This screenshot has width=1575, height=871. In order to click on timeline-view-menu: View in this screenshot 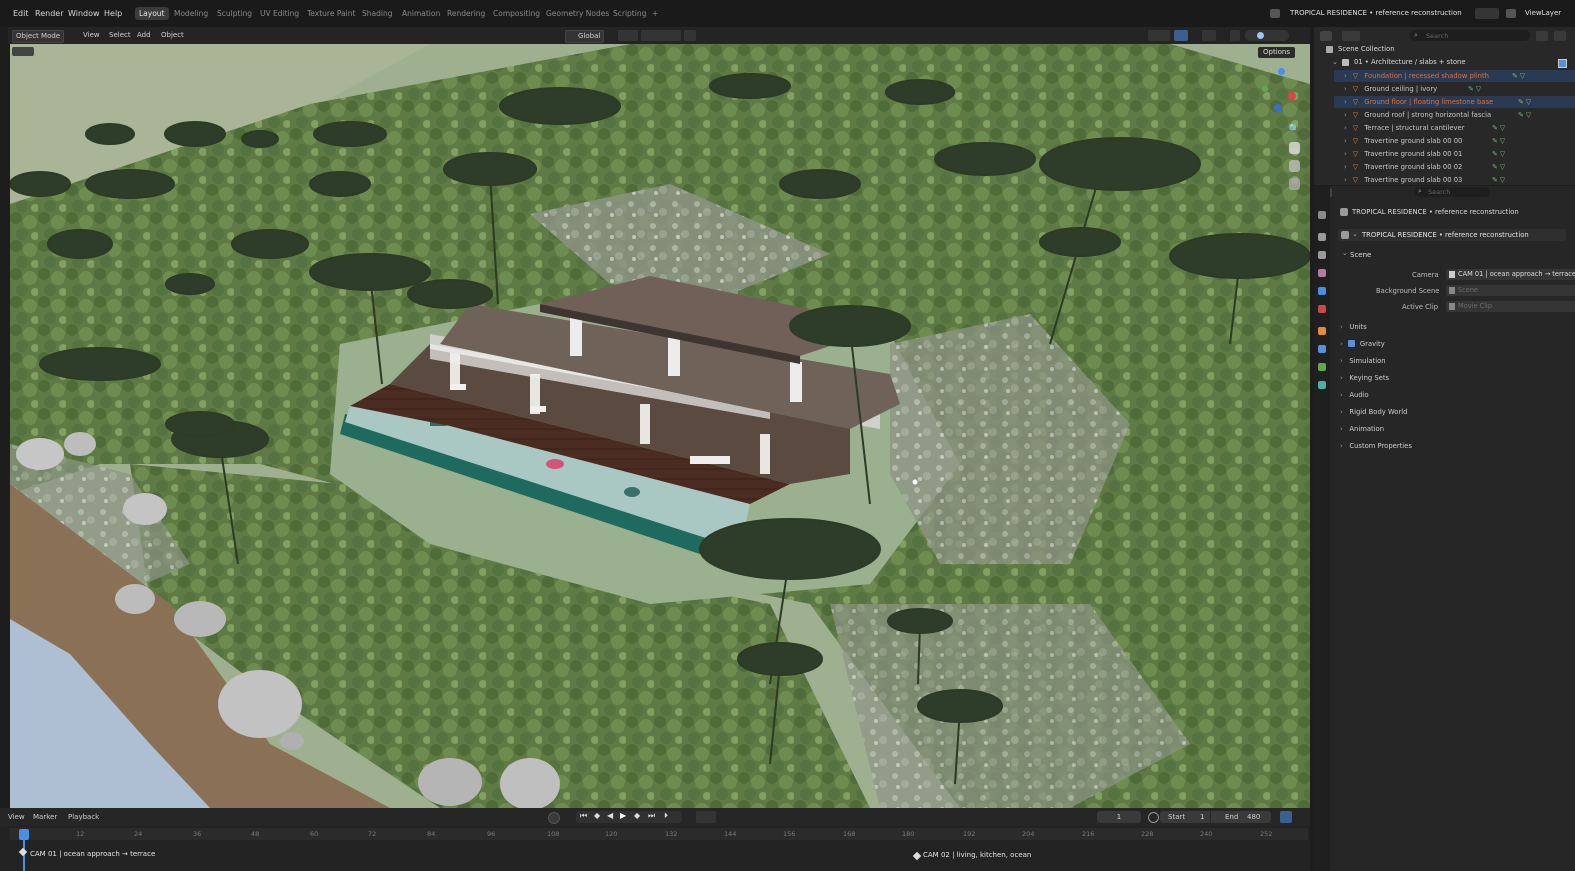, I will do `click(16, 817)`.